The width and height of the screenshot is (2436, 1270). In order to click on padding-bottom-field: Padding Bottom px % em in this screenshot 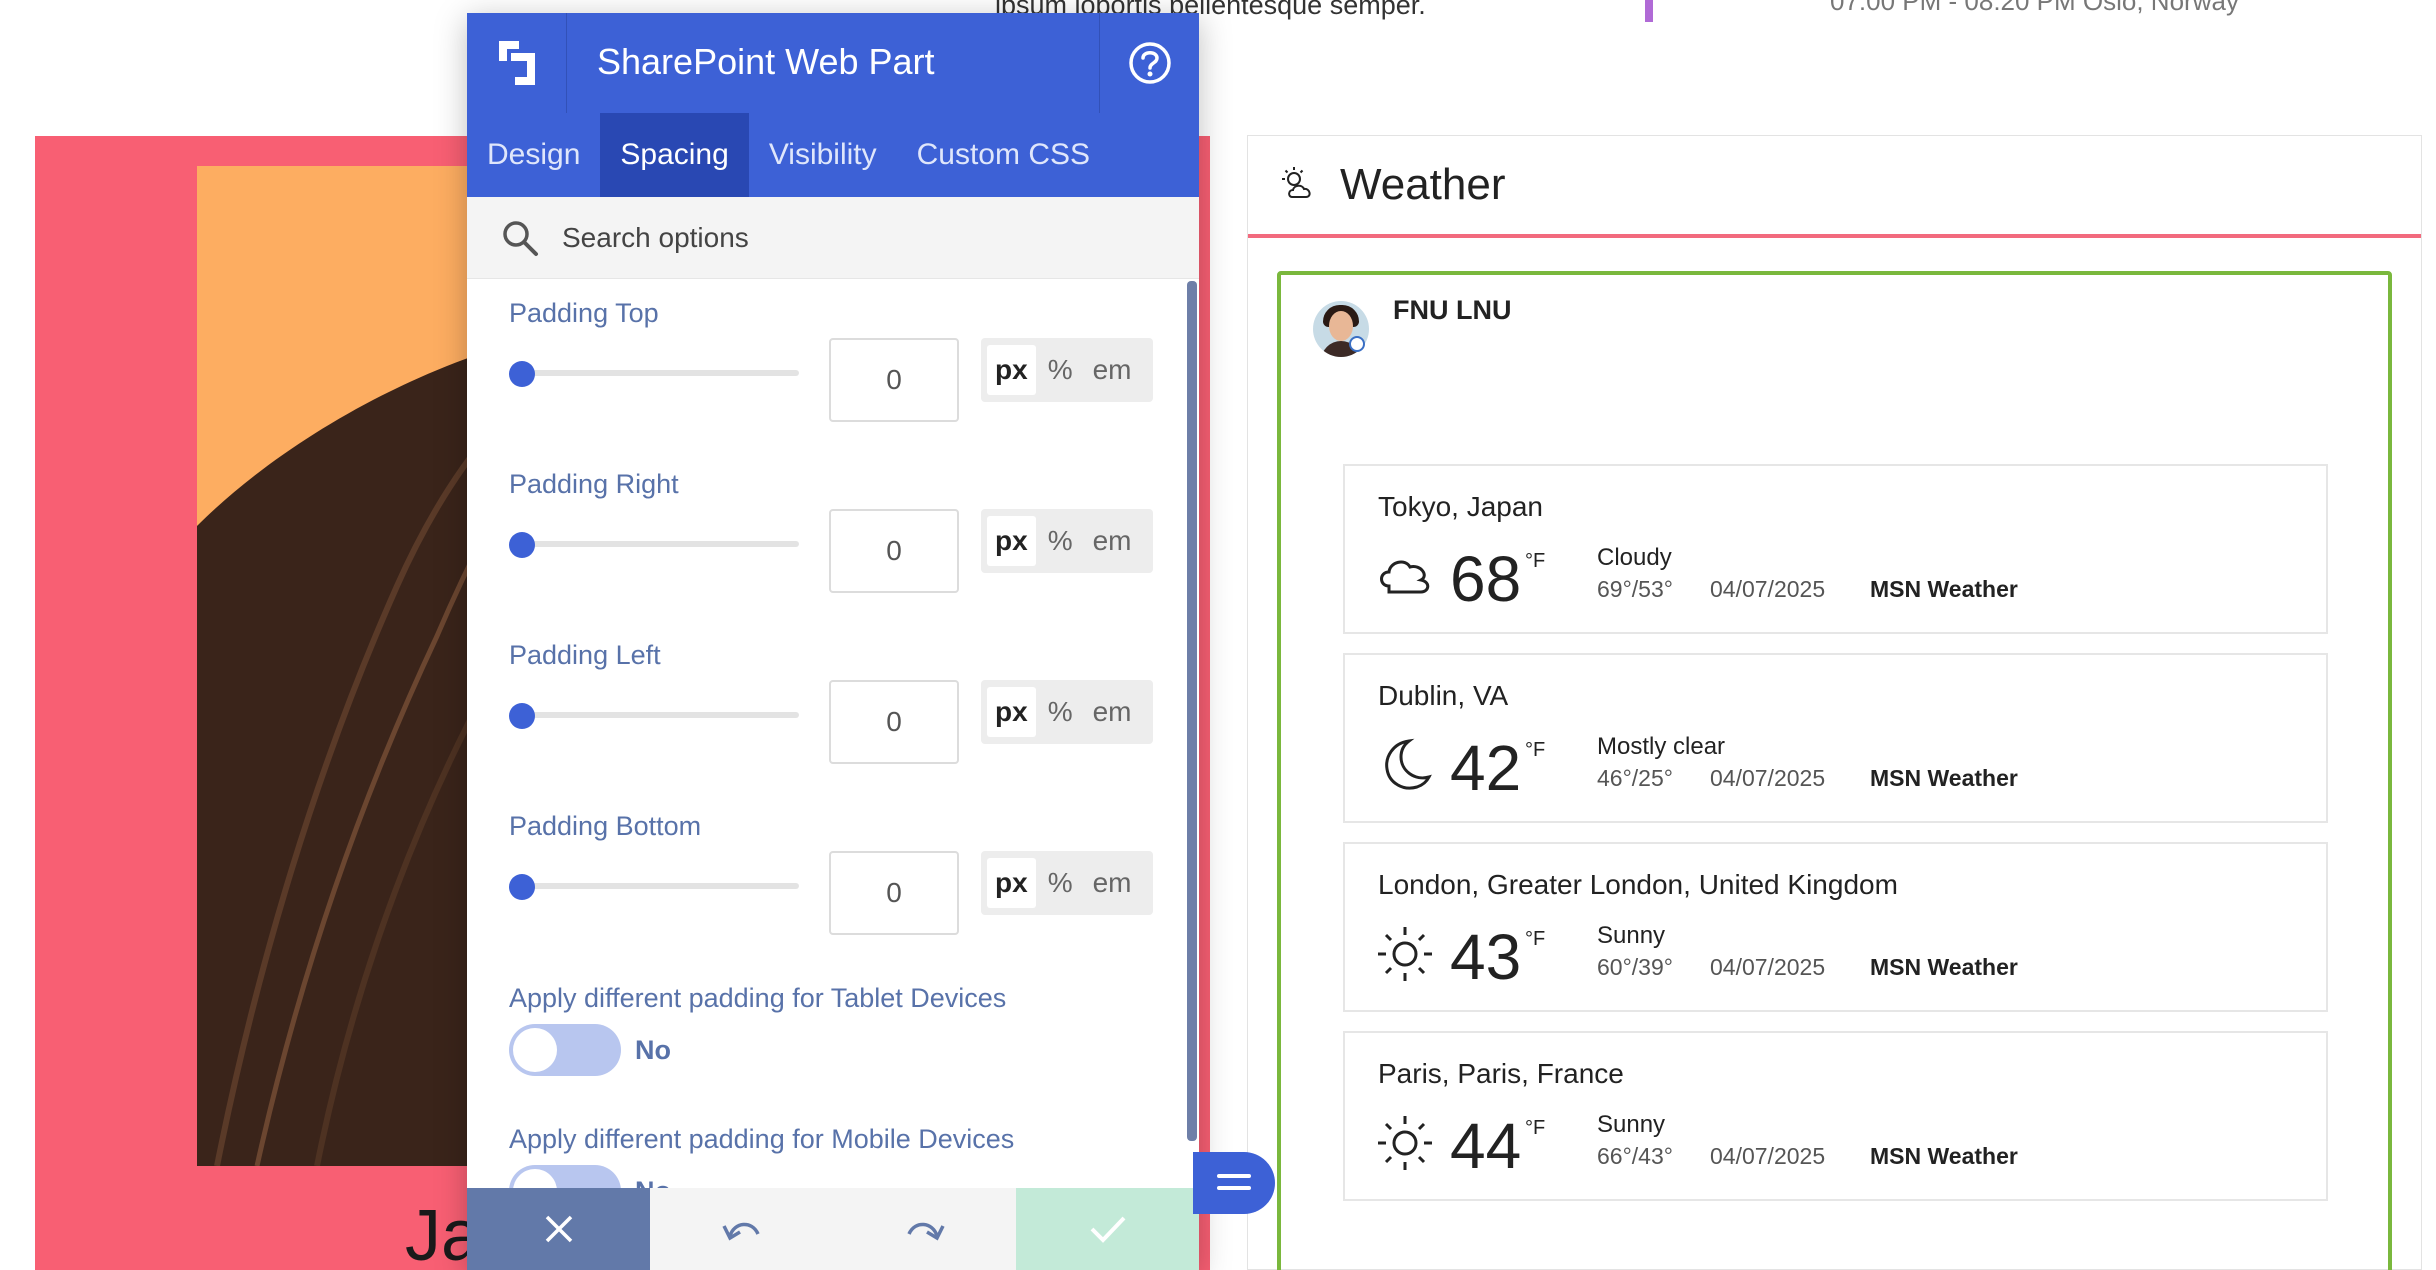, I will do `click(831, 886)`.